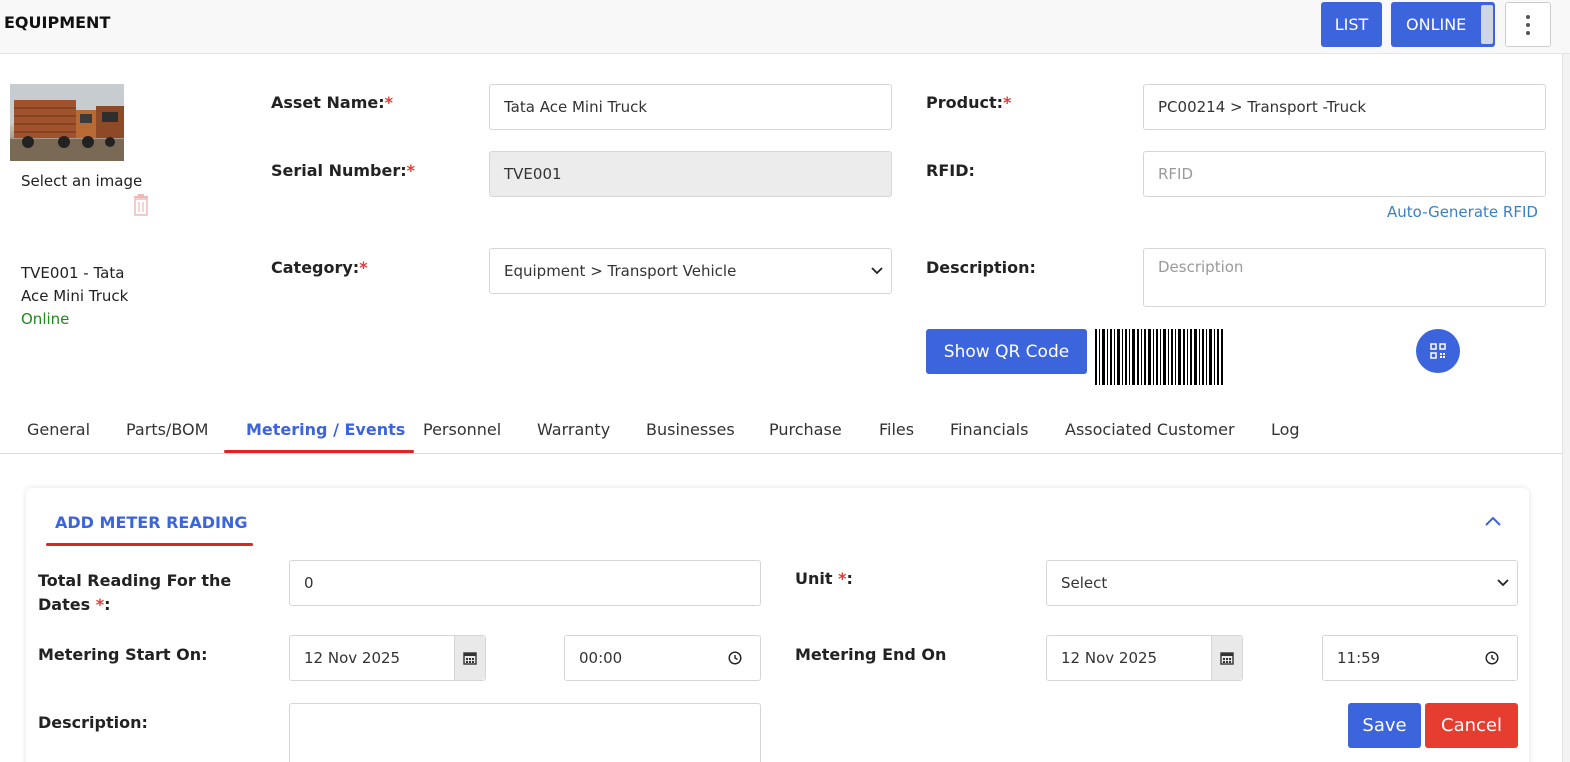 This screenshot has width=1570, height=762. What do you see at coordinates (1285, 429) in the screenshot?
I see `tab-log: Log` at bounding box center [1285, 429].